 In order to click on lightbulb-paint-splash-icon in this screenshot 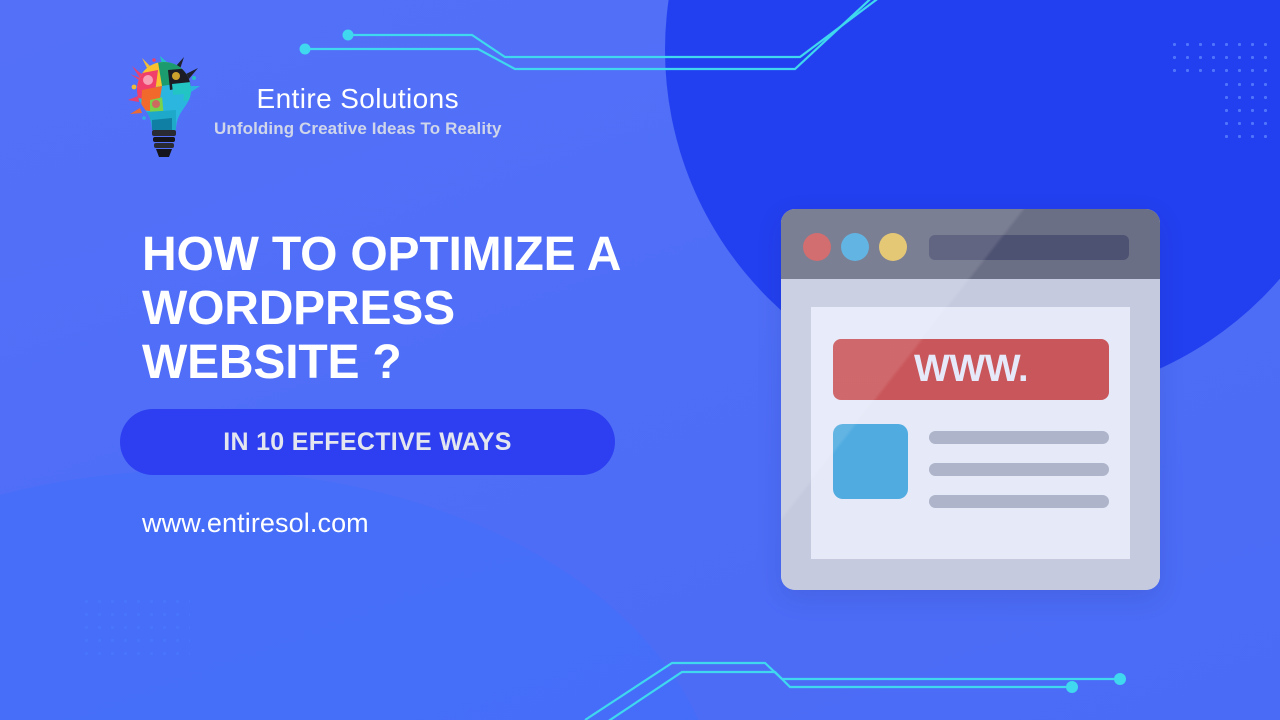, I will do `click(164, 106)`.